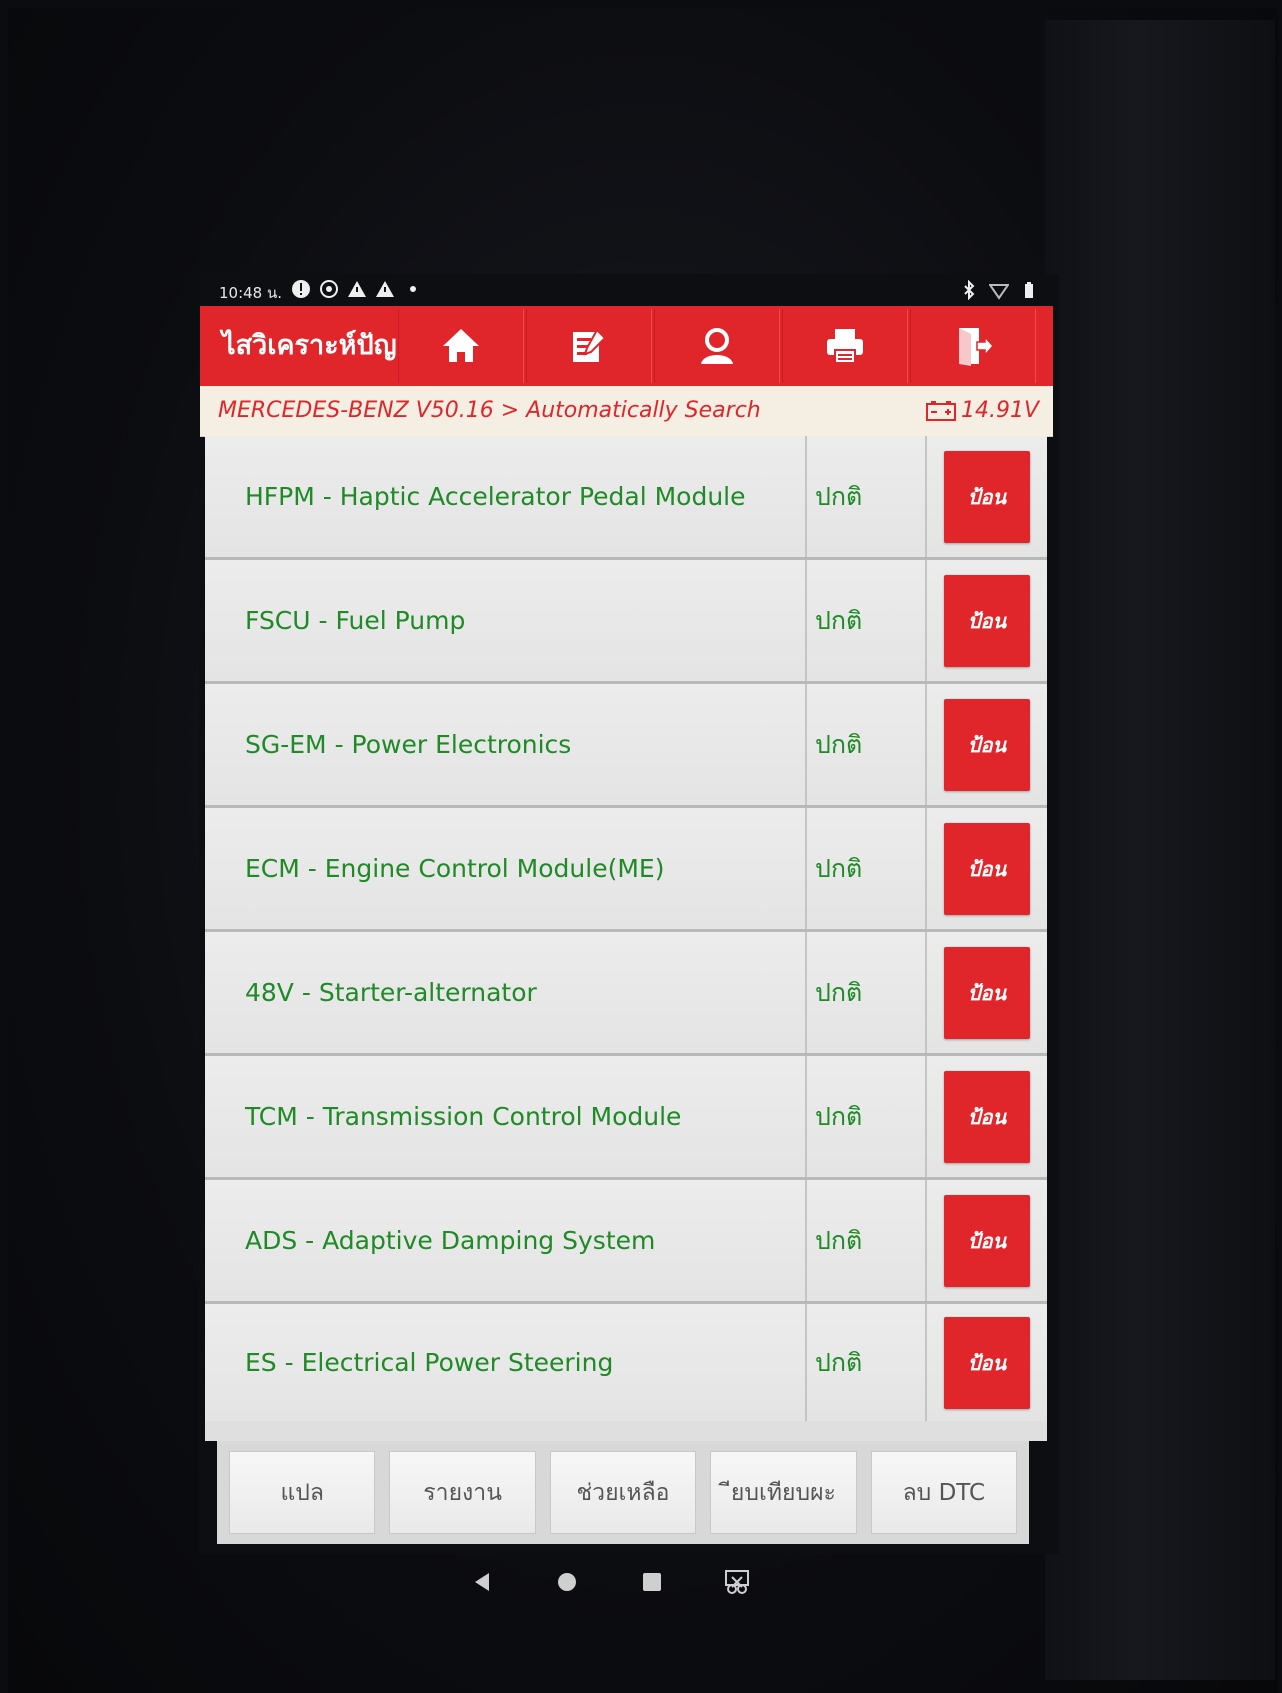  What do you see at coordinates (301, 289) in the screenshot?
I see `alert-circle-icon` at bounding box center [301, 289].